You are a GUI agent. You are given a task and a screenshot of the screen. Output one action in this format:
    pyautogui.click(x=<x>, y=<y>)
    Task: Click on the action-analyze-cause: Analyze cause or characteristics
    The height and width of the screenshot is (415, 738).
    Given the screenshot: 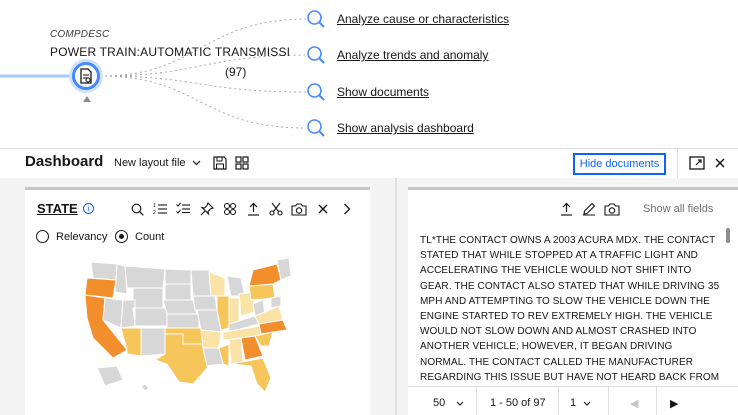 What is the action you would take?
    pyautogui.click(x=407, y=19)
    